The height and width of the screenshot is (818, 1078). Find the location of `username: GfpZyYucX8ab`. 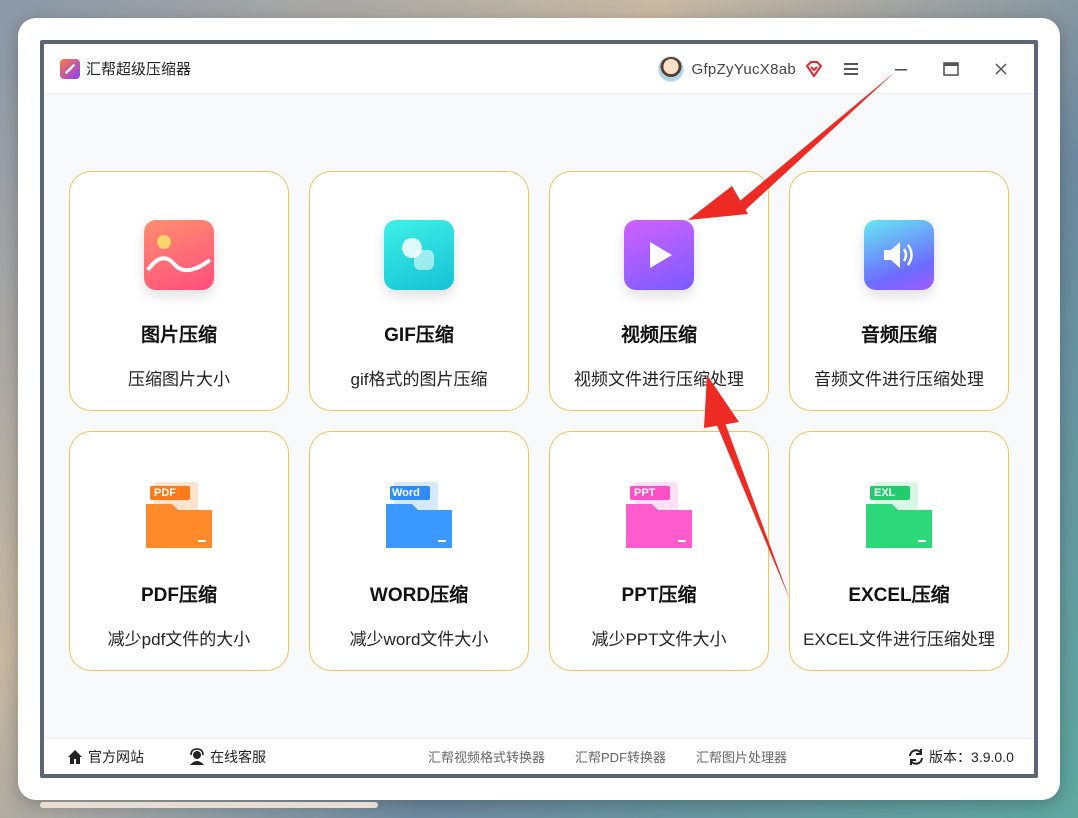

username: GfpZyYucX8ab is located at coordinates (744, 69).